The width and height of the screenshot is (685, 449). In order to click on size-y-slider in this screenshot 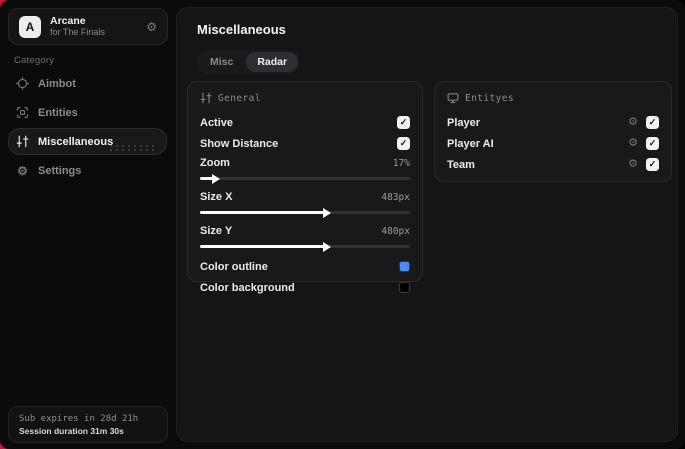, I will do `click(305, 246)`.